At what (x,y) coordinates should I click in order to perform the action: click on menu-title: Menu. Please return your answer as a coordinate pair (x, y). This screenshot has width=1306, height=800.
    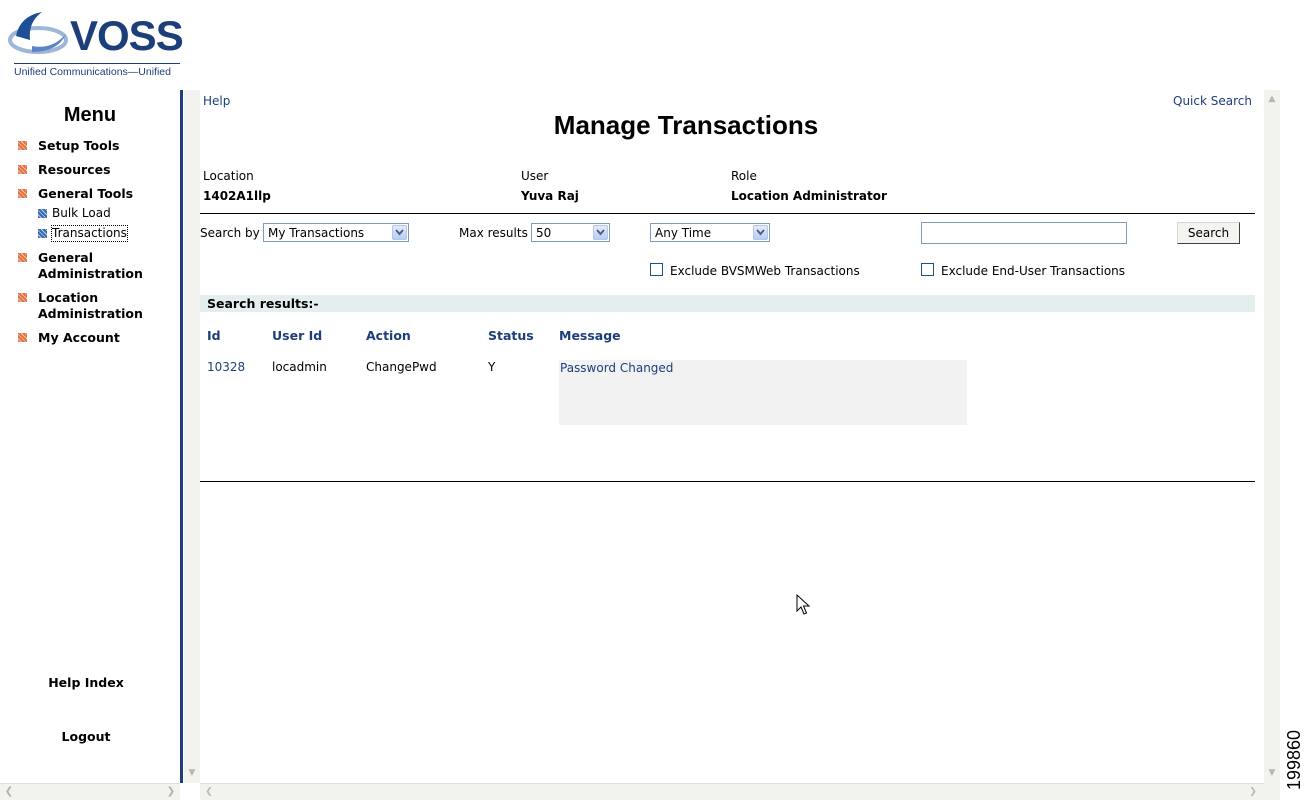
    Looking at the image, I should click on (90, 115).